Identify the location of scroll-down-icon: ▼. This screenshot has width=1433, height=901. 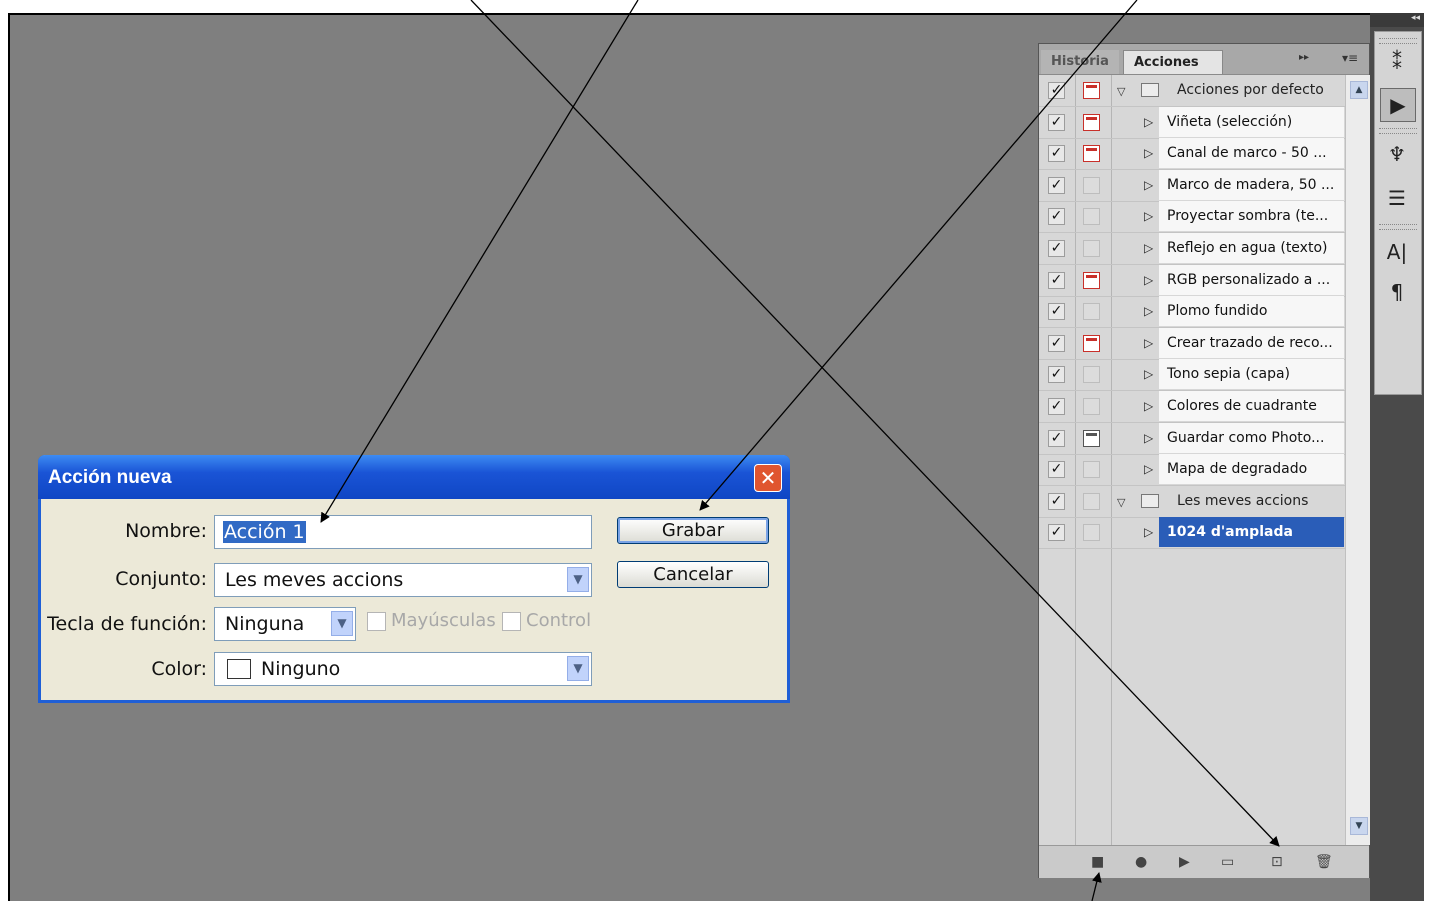
(1359, 826).